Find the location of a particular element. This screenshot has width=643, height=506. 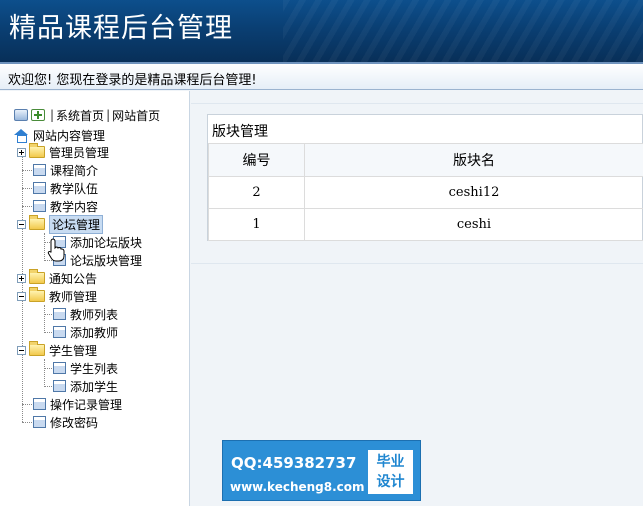

app-header: 精品课程后台管理 is located at coordinates (321, 31).